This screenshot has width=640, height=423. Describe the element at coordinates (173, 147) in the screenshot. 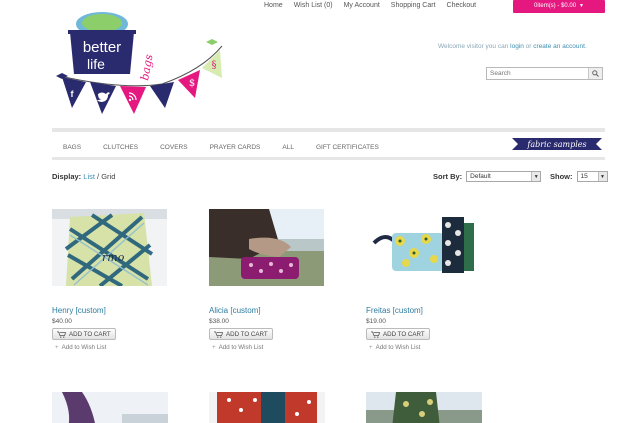

I see `nav-covers: COVERS` at that location.